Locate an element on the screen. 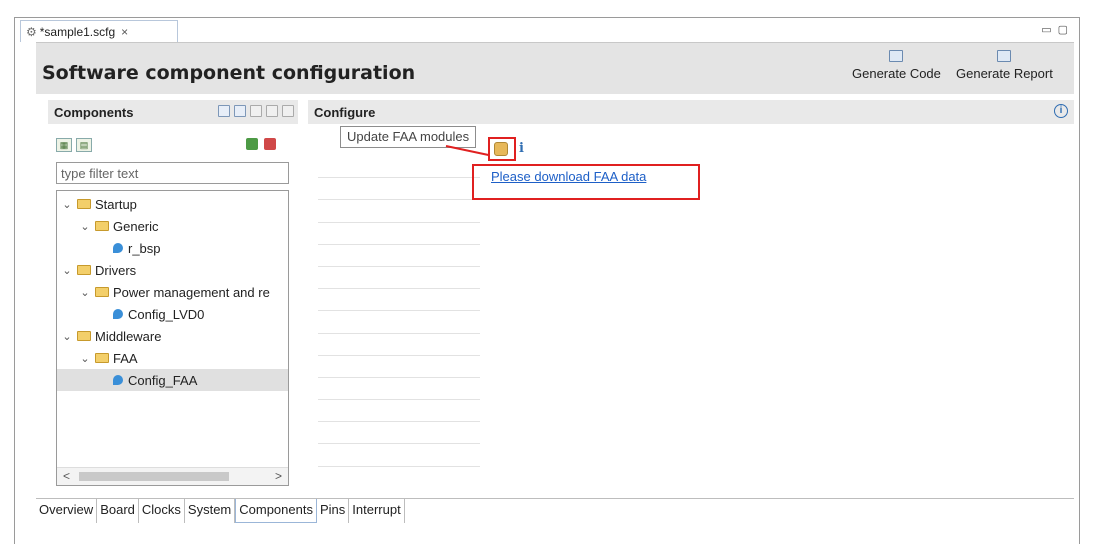  add-remove-buttons is located at coordinates (261, 144).